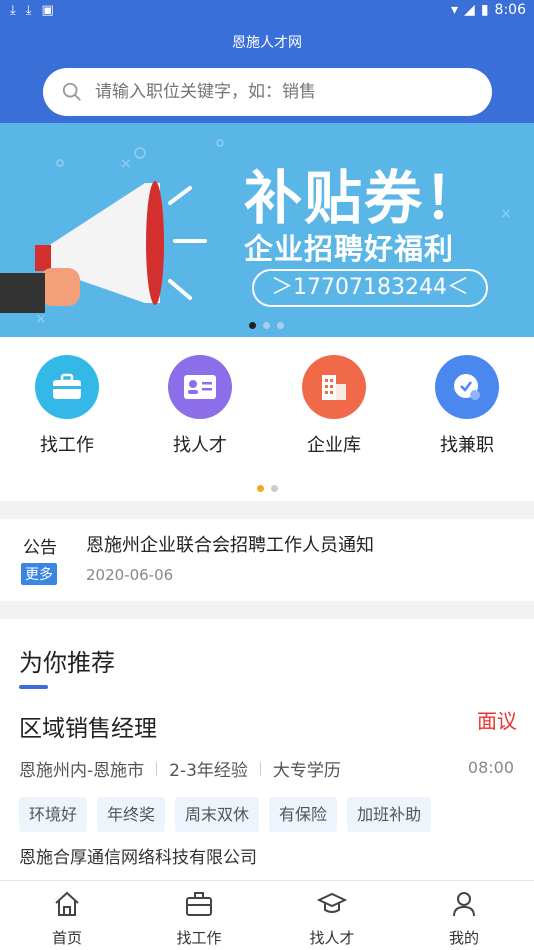 Image resolution: width=534 pixels, height=950 pixels. What do you see at coordinates (267, 560) in the screenshot?
I see `notice-bar: 公告 更多 恩施州企业联合会招聘工作人员通知 2020-06-06` at bounding box center [267, 560].